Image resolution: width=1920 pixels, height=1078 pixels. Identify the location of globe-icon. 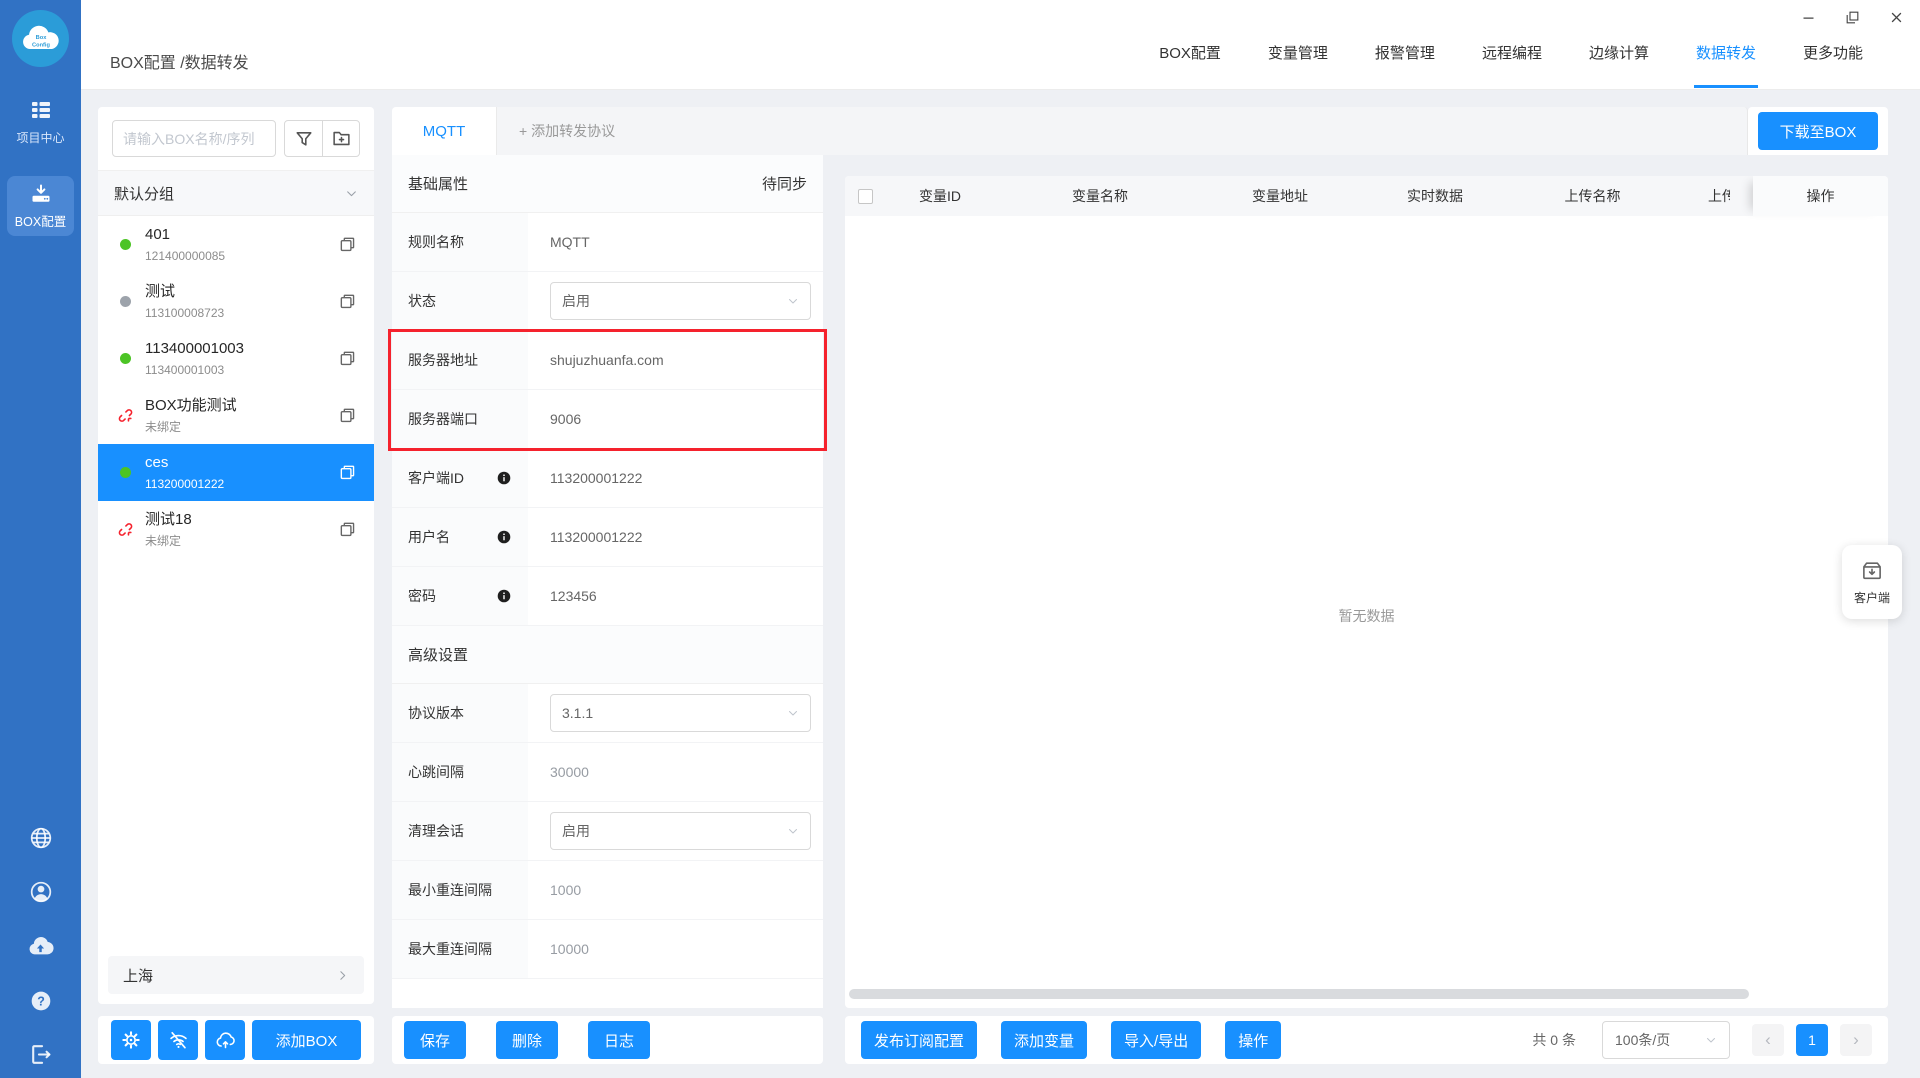
(41, 838).